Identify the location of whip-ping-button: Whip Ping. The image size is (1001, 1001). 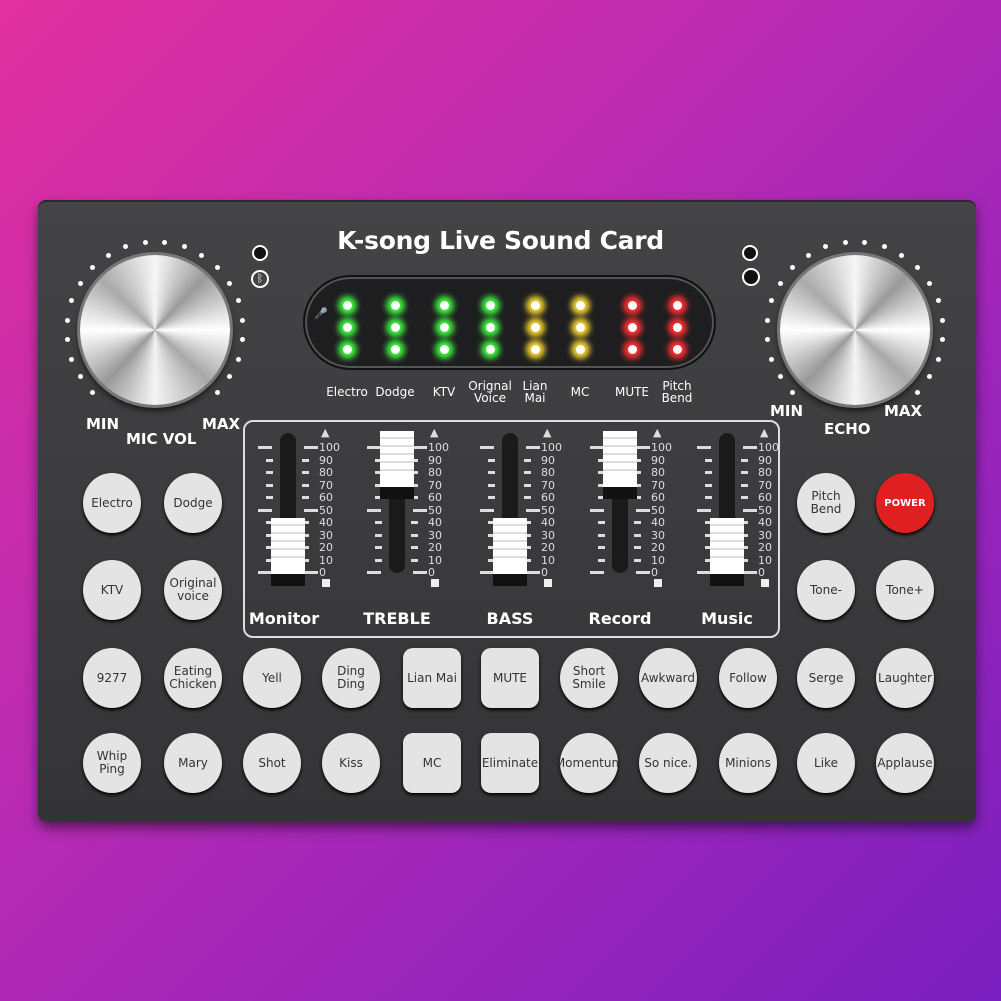
(112, 763).